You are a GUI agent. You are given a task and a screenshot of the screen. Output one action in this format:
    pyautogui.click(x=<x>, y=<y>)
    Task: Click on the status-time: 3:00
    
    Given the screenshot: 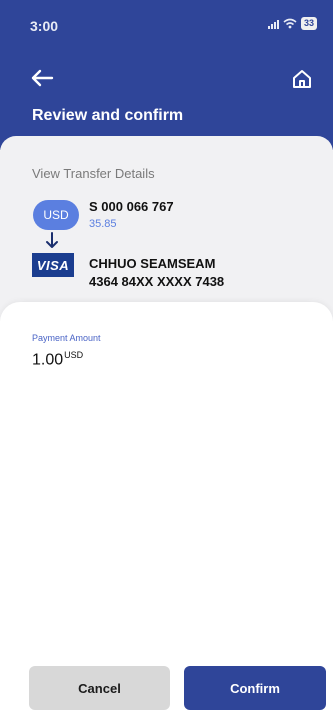 What is the action you would take?
    pyautogui.click(x=44, y=26)
    